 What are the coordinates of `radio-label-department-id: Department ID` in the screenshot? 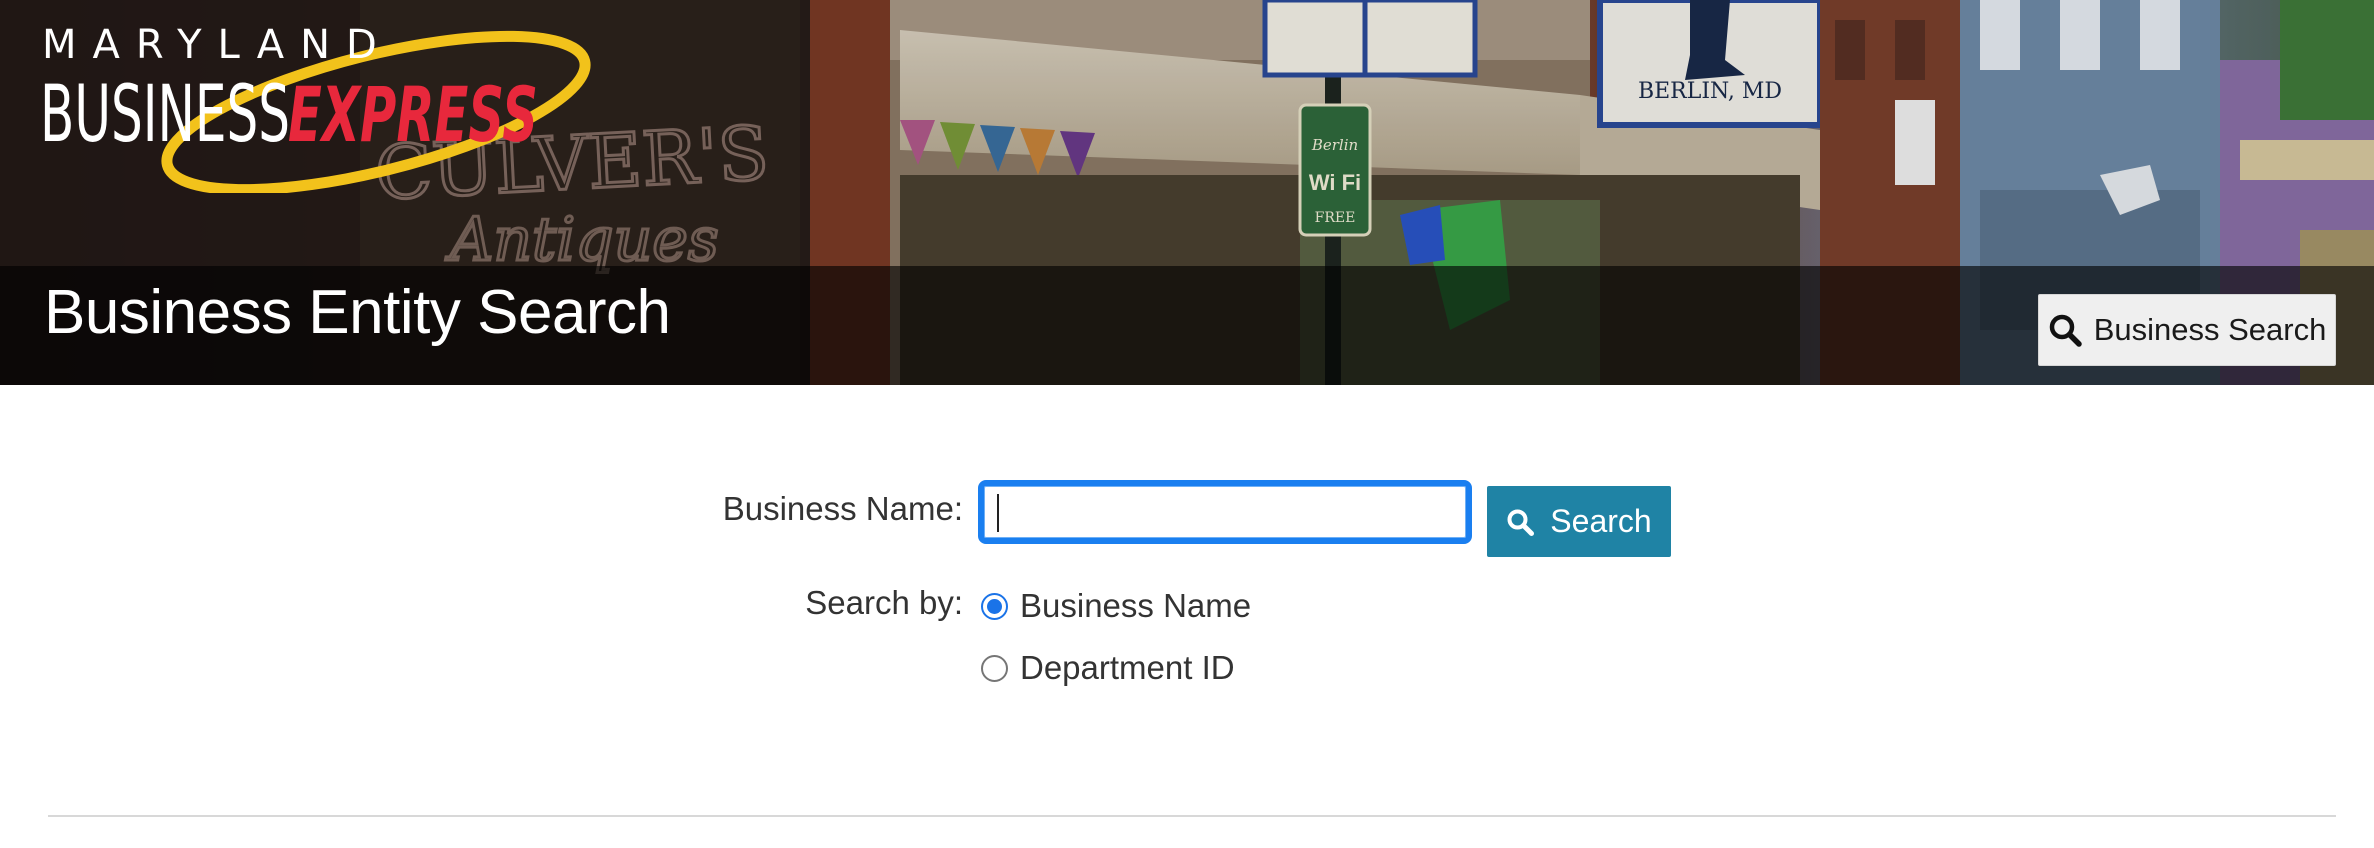 It's located at (1127, 667).